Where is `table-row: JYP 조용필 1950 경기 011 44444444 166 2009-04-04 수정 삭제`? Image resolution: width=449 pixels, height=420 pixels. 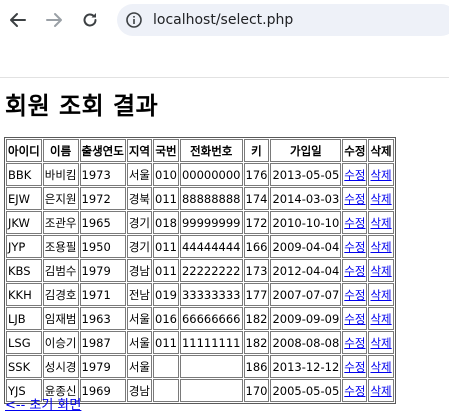 table-row: JYP 조용필 1950 경기 011 44444444 166 2009-04-04 수정 삭제 is located at coordinates (200, 246).